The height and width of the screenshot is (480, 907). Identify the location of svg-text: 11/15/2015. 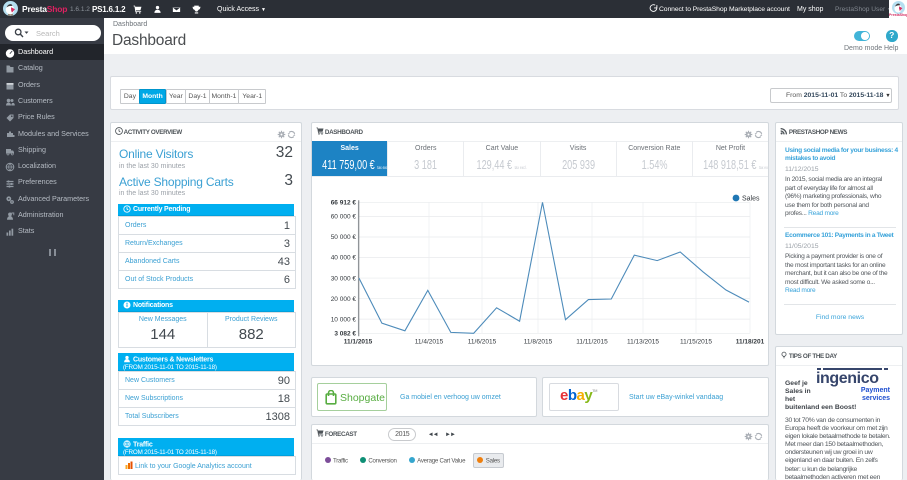
(696, 341).